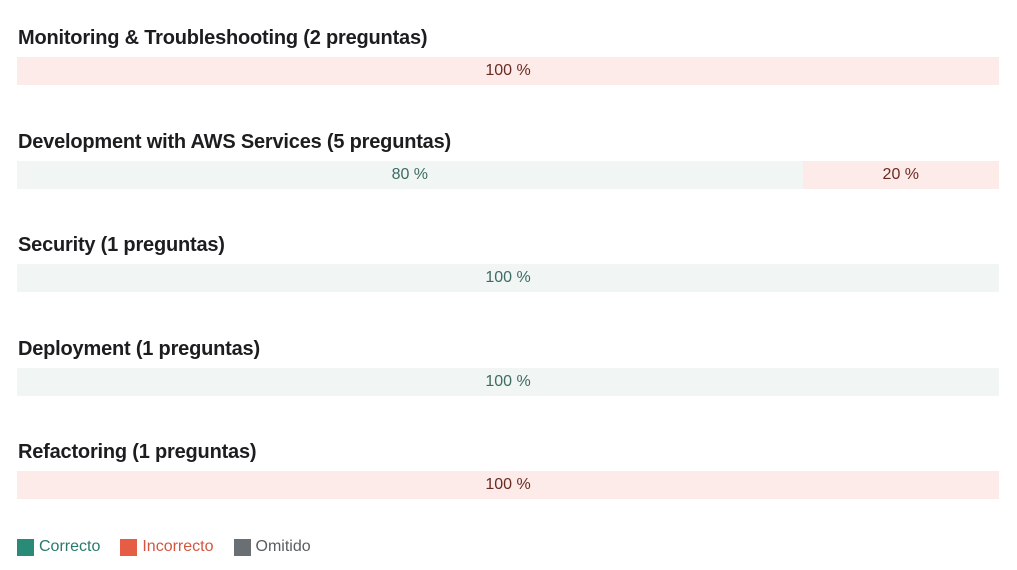  I want to click on legend-item-omitted: Omitido, so click(272, 547).